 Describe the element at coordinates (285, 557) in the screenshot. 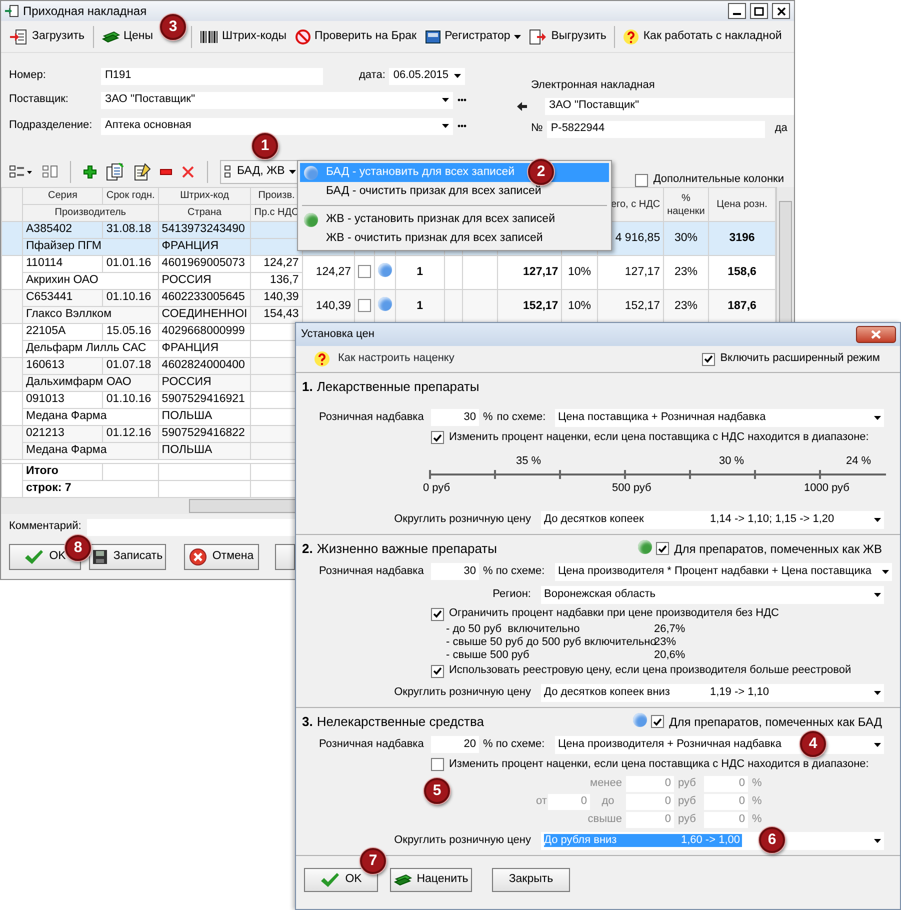

I see `dialog-button` at that location.